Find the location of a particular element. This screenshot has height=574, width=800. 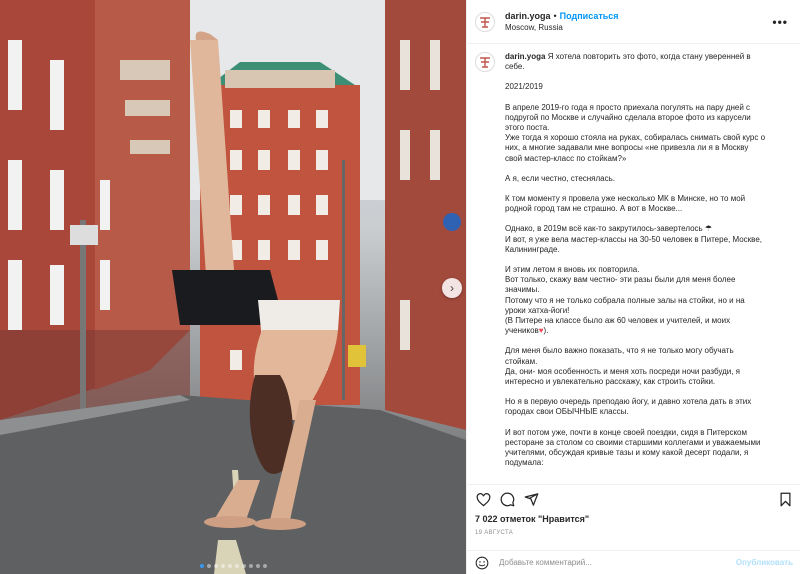

carousel-next-button: › is located at coordinates (452, 288).